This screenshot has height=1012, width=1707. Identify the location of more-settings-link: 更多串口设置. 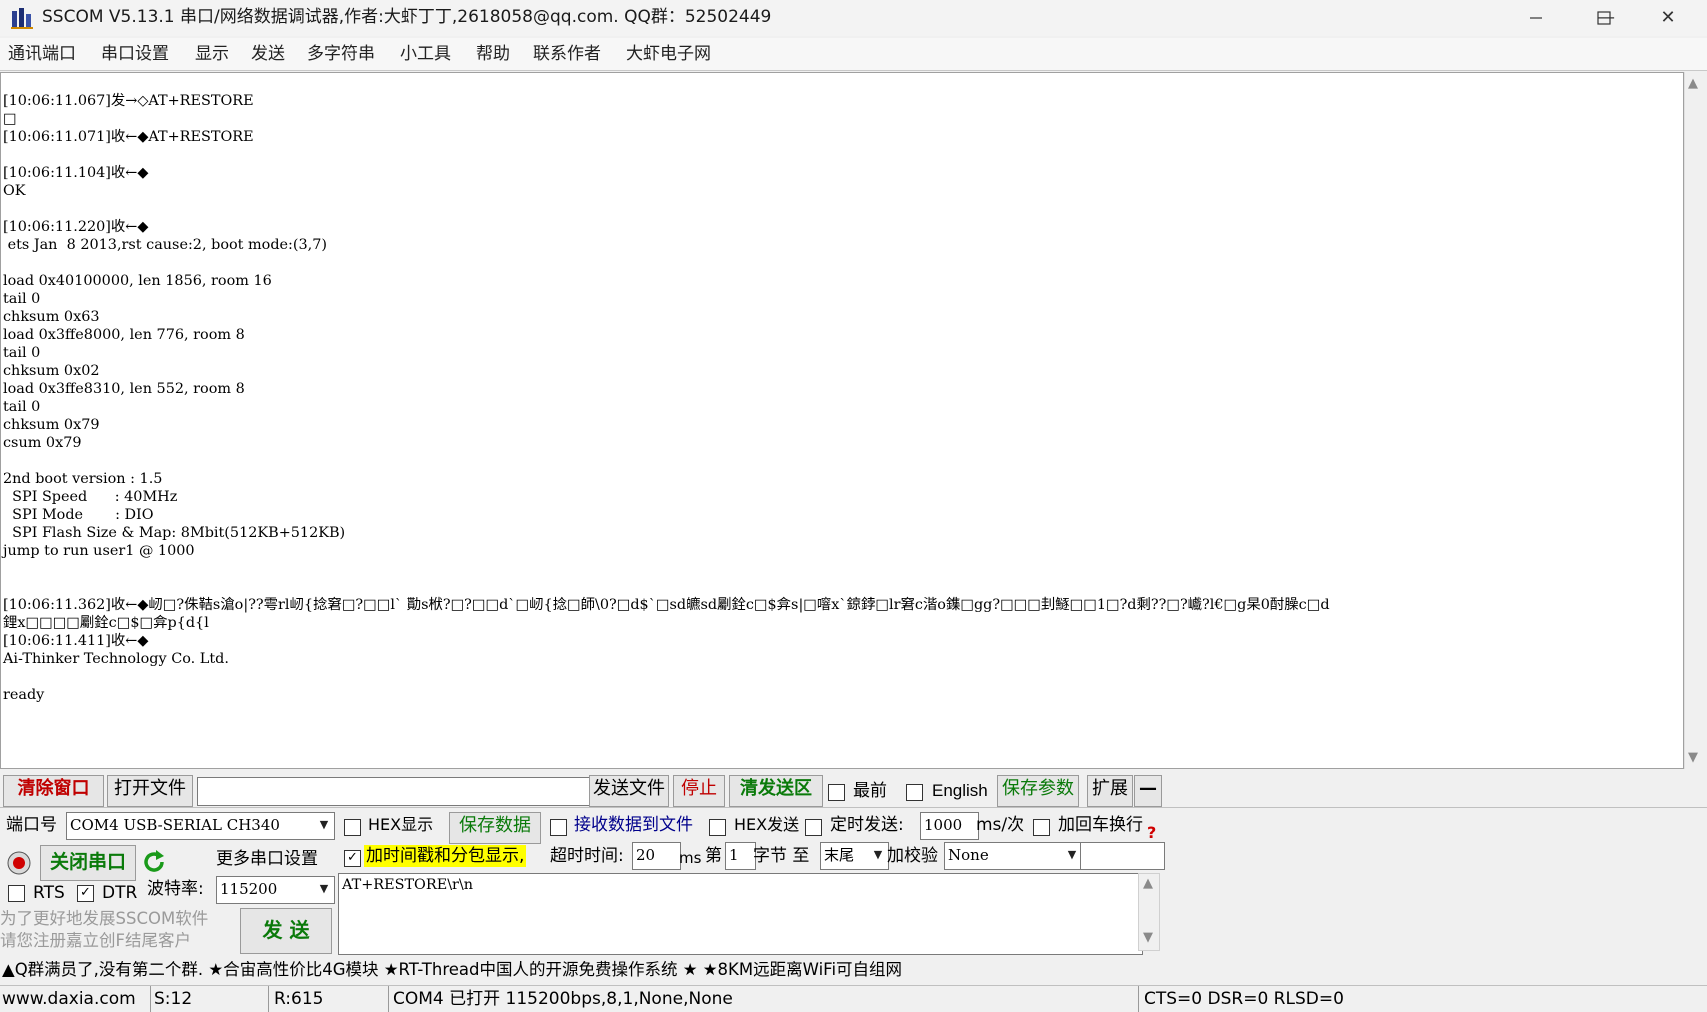
(267, 859).